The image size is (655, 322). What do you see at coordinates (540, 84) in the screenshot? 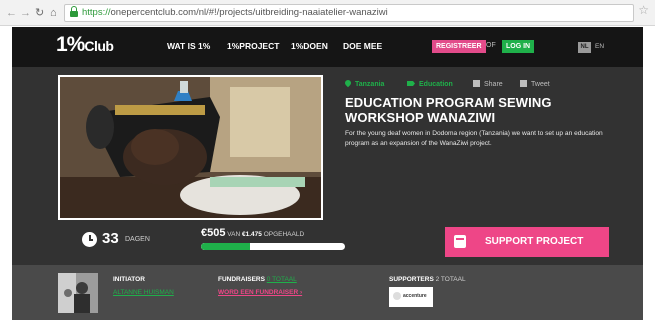
I see `tweet-label: Tweet` at bounding box center [540, 84].